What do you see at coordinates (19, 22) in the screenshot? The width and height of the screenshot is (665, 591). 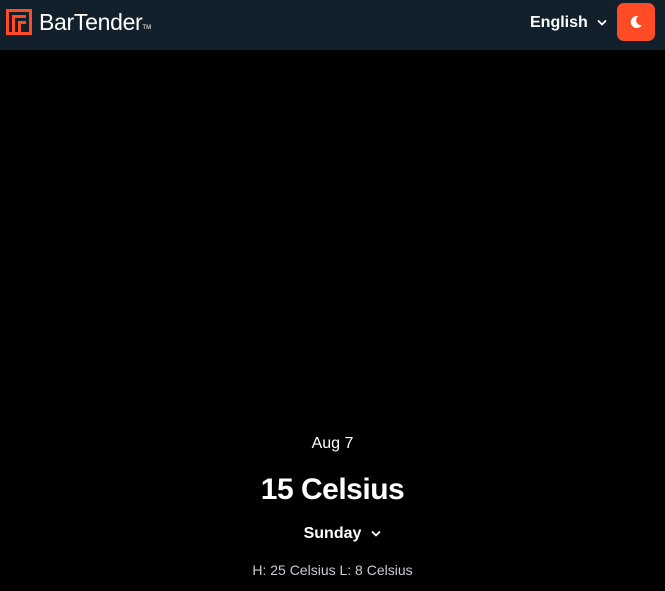 I see `logo-mark-icon` at bounding box center [19, 22].